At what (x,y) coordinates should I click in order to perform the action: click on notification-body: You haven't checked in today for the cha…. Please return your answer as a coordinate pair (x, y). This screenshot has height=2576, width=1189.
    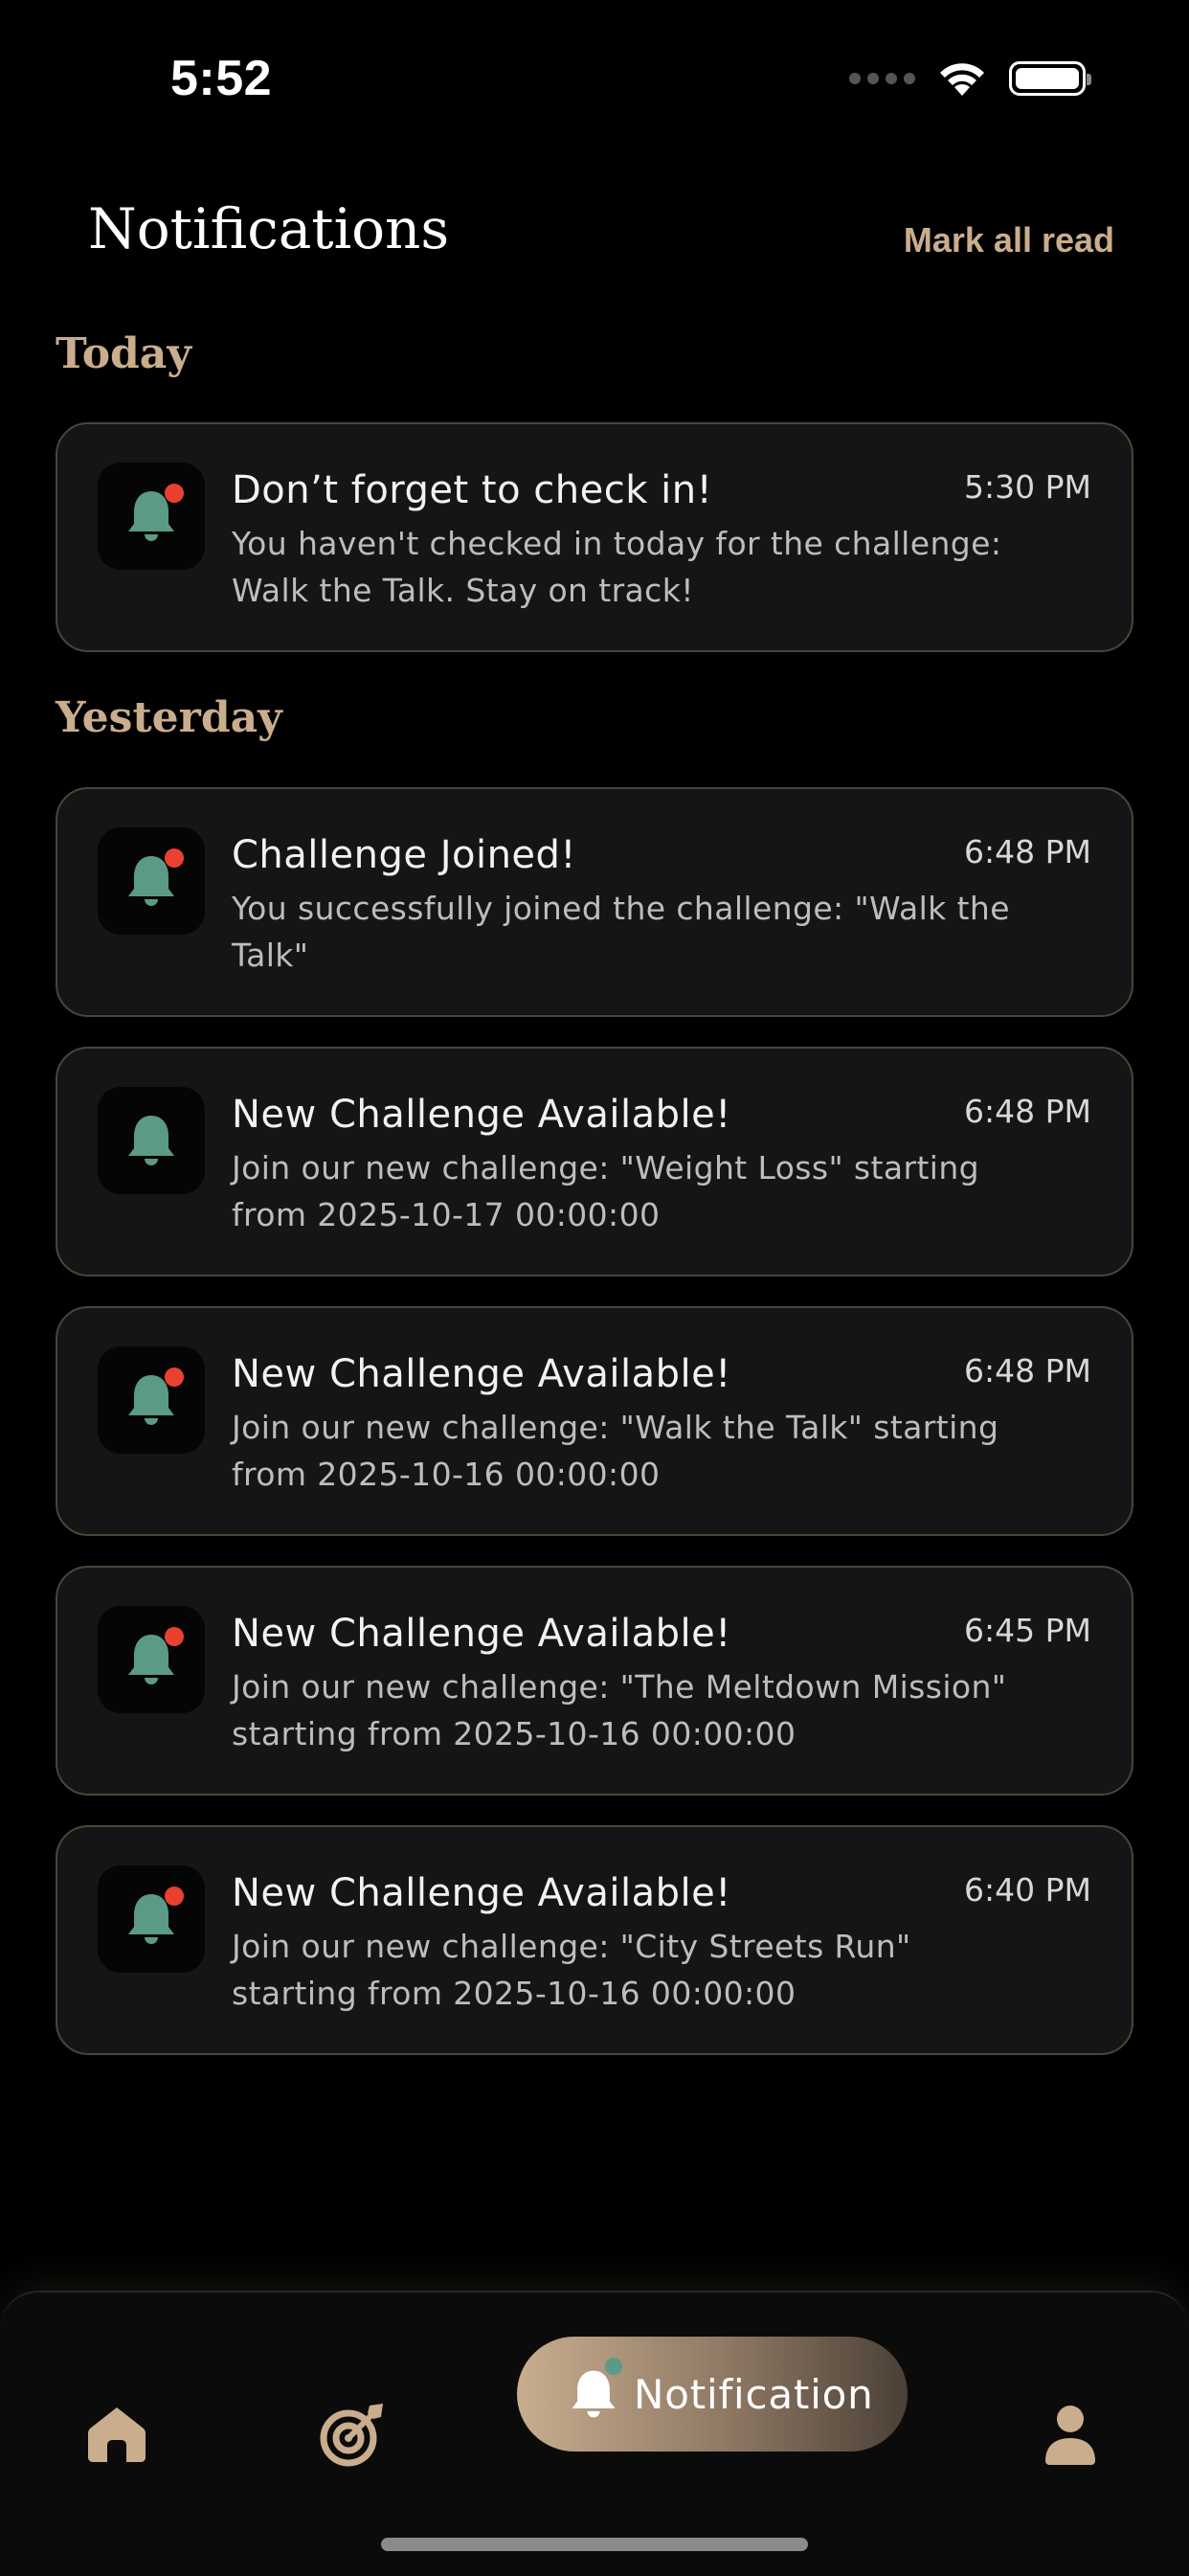
    Looking at the image, I should click on (617, 567).